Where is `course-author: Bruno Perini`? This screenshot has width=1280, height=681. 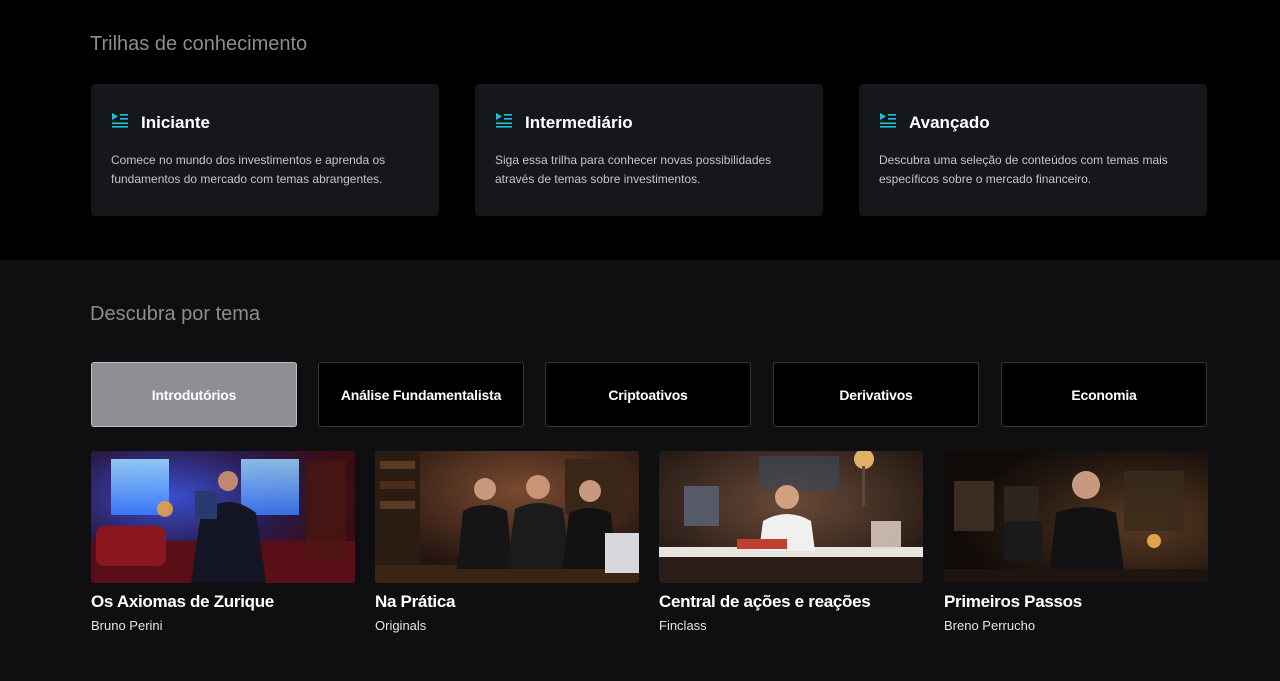
course-author: Bruno Perini is located at coordinates (127, 625).